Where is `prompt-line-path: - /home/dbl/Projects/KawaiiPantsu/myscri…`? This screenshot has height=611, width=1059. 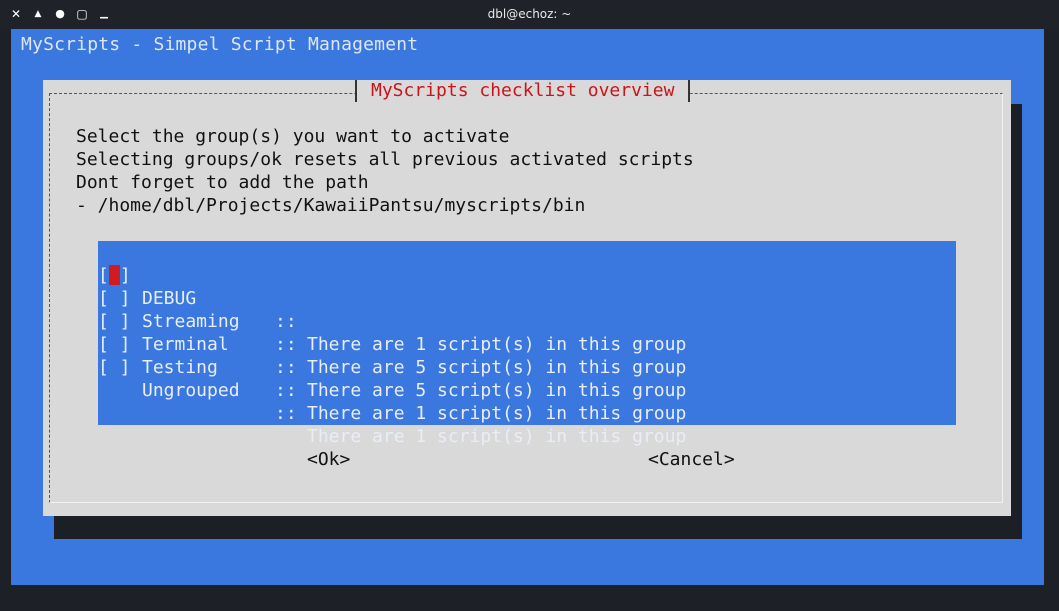 prompt-line-path: - /home/dbl/Projects/KawaiiPantsu/myscri… is located at coordinates (331, 205).